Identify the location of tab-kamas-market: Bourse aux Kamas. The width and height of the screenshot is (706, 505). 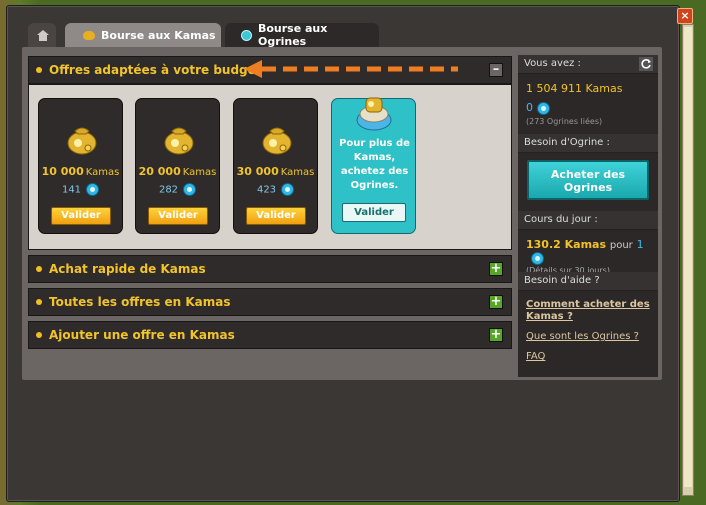
(143, 35).